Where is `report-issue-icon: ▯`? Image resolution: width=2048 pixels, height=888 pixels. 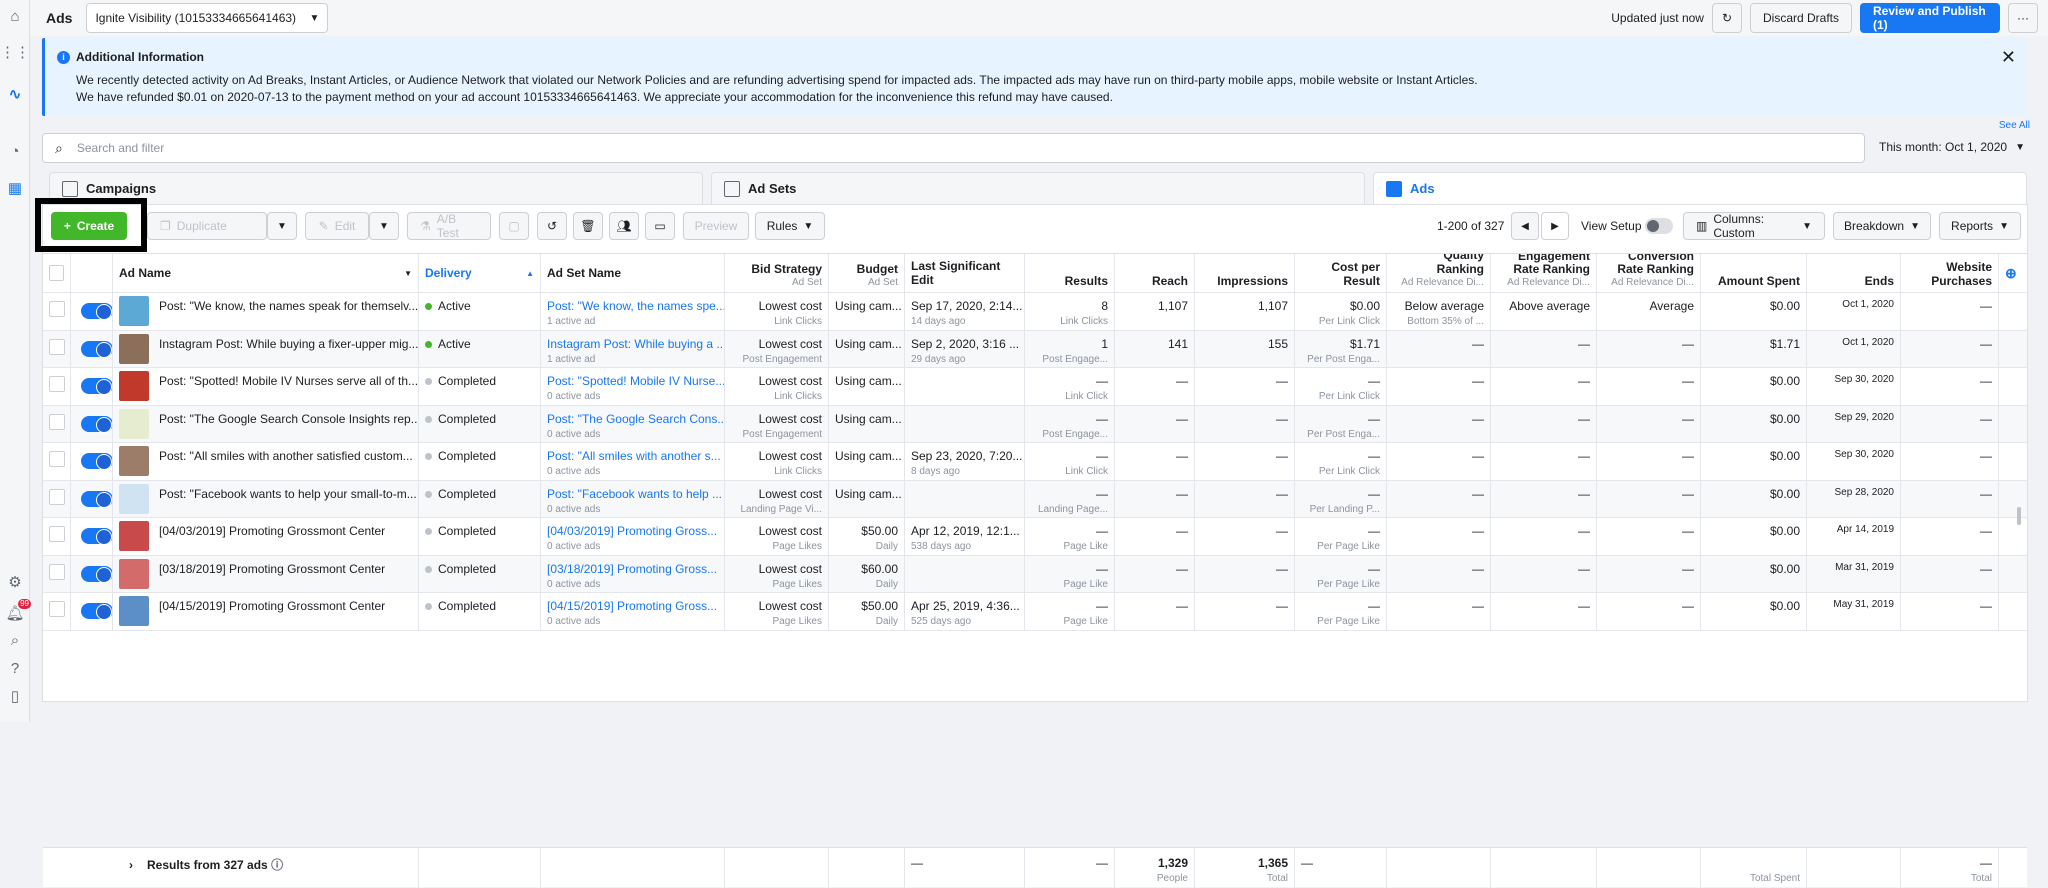
report-issue-icon: ▯ is located at coordinates (15, 696).